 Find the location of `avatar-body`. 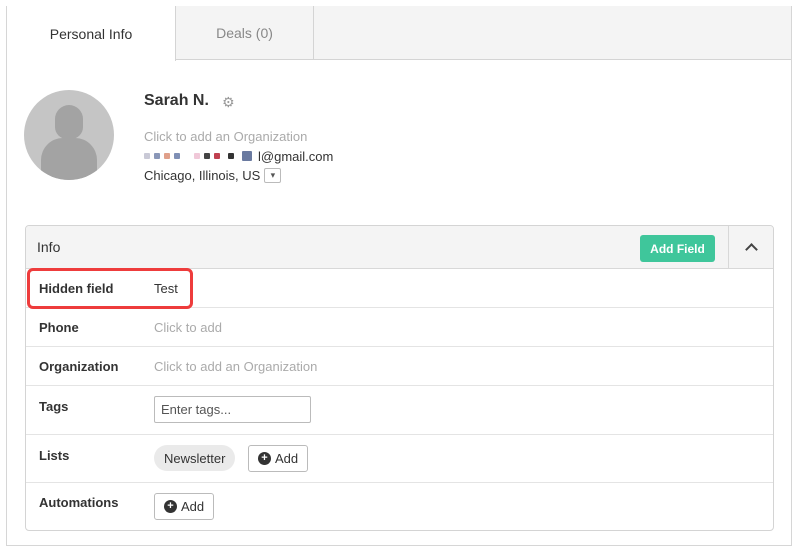

avatar-body is located at coordinates (69, 159).